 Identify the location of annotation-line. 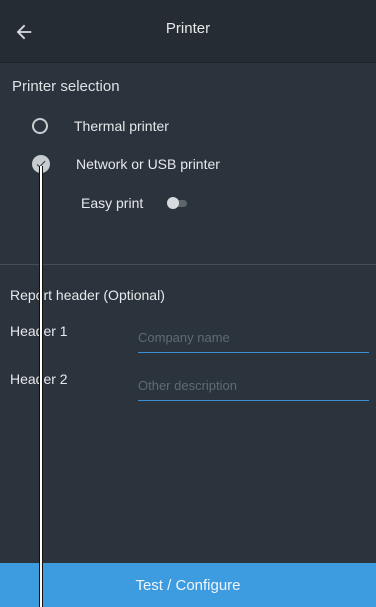
(41, 386).